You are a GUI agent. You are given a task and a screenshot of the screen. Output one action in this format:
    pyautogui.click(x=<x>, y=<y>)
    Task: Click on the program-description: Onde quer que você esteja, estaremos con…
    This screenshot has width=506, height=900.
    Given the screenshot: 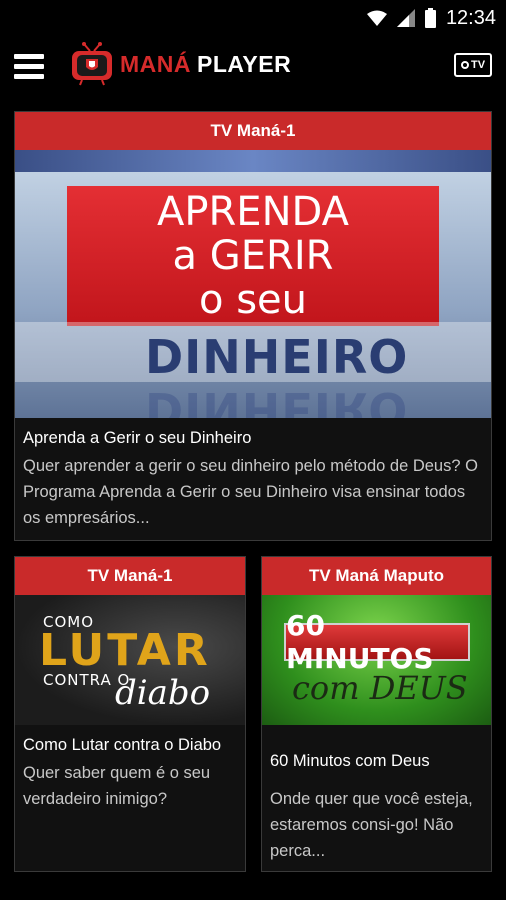 What is the action you would take?
    pyautogui.click(x=371, y=825)
    